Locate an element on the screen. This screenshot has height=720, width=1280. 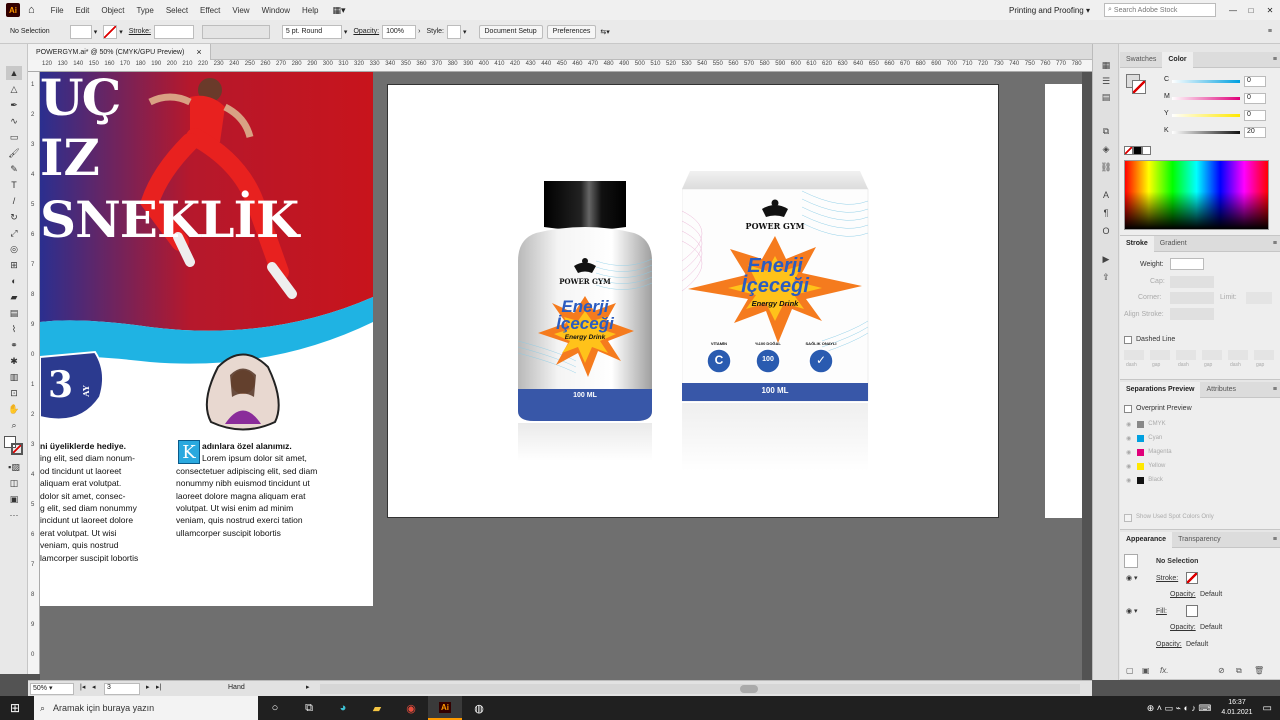
dash-fields: dash gap dash gap dash gap is located at coordinates (1199, 362).